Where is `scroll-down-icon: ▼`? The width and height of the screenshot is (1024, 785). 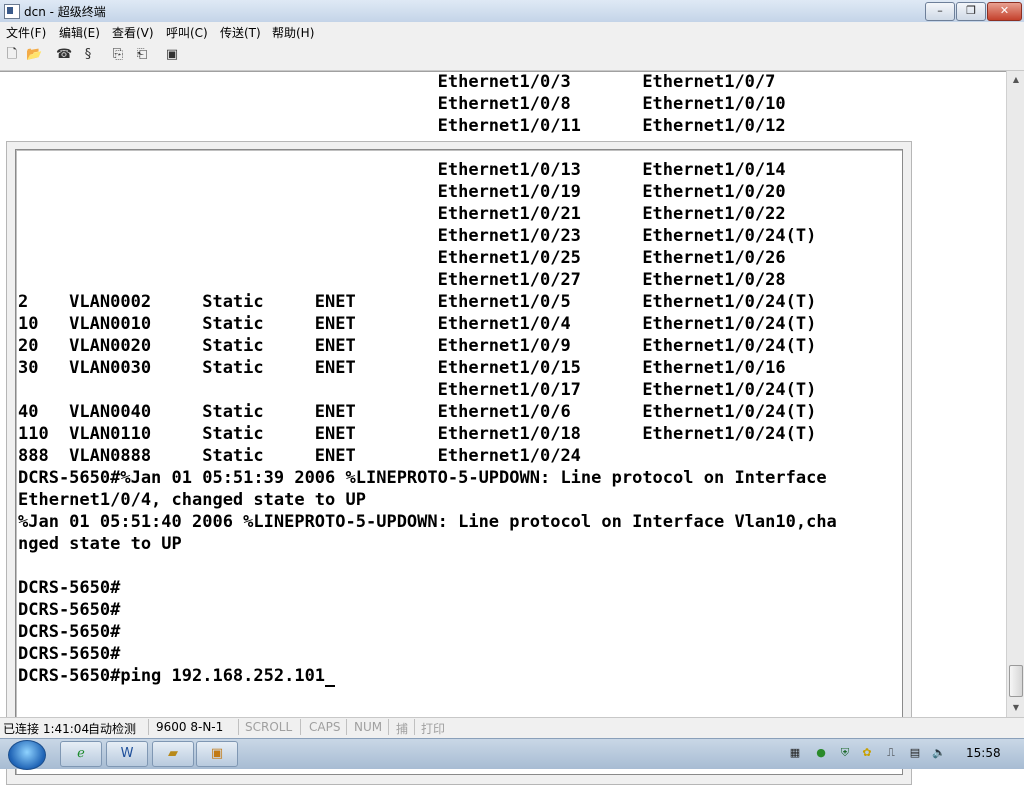
scroll-down-icon: ▼ is located at coordinates (1016, 708).